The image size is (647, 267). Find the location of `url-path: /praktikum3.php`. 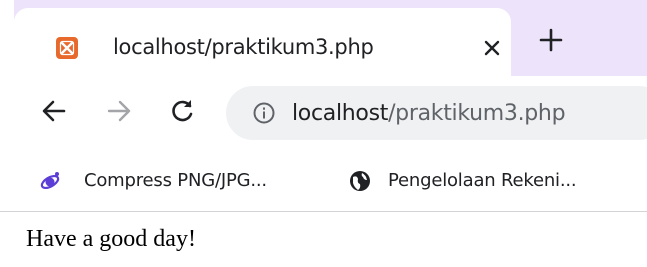

url-path: /praktikum3.php is located at coordinates (477, 113).